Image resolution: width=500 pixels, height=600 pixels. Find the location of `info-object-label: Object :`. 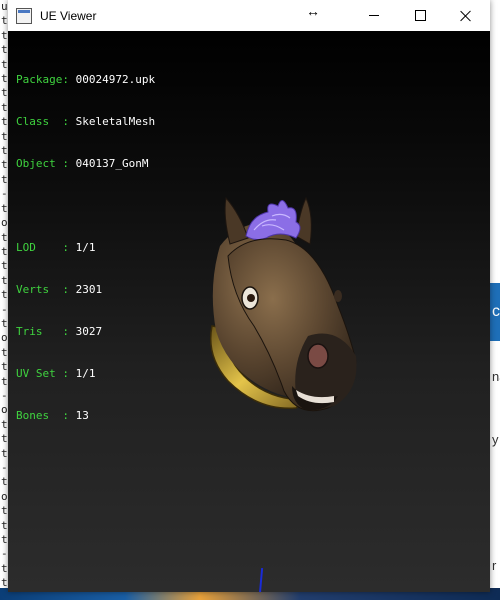

info-object-label: Object : is located at coordinates (42, 163).